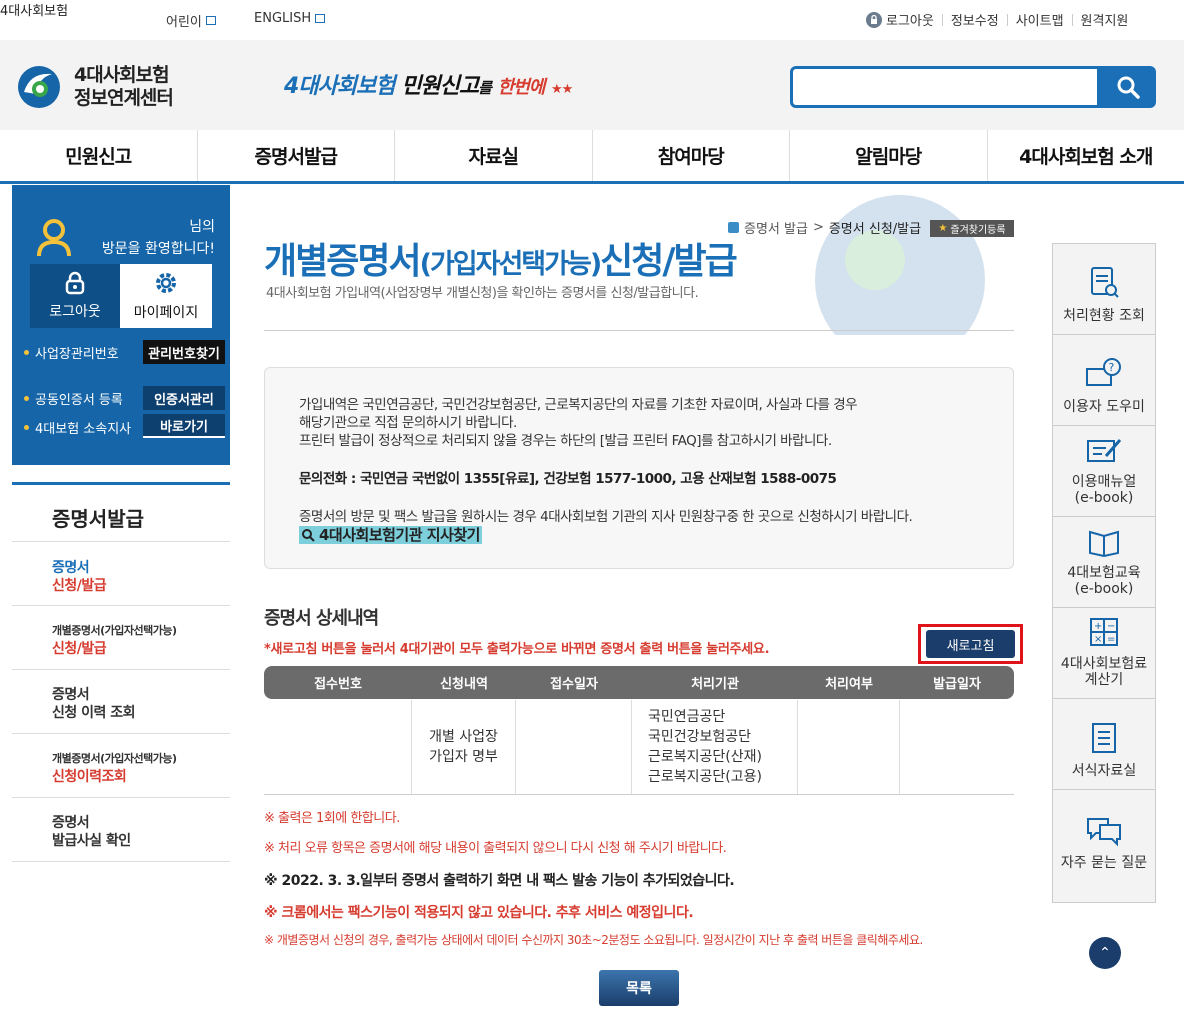 The width and height of the screenshot is (1184, 1024). I want to click on nav-item-participation: 참여마당, so click(691, 155).